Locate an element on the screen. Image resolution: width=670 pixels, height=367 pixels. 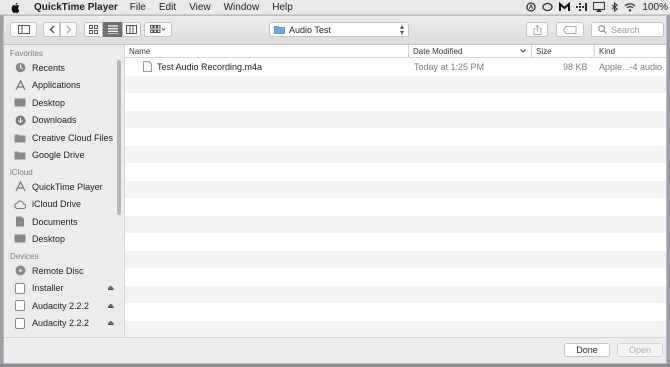
sidebar-item-creative-cloud-files: Creative Cloud Files is located at coordinates (64, 138).